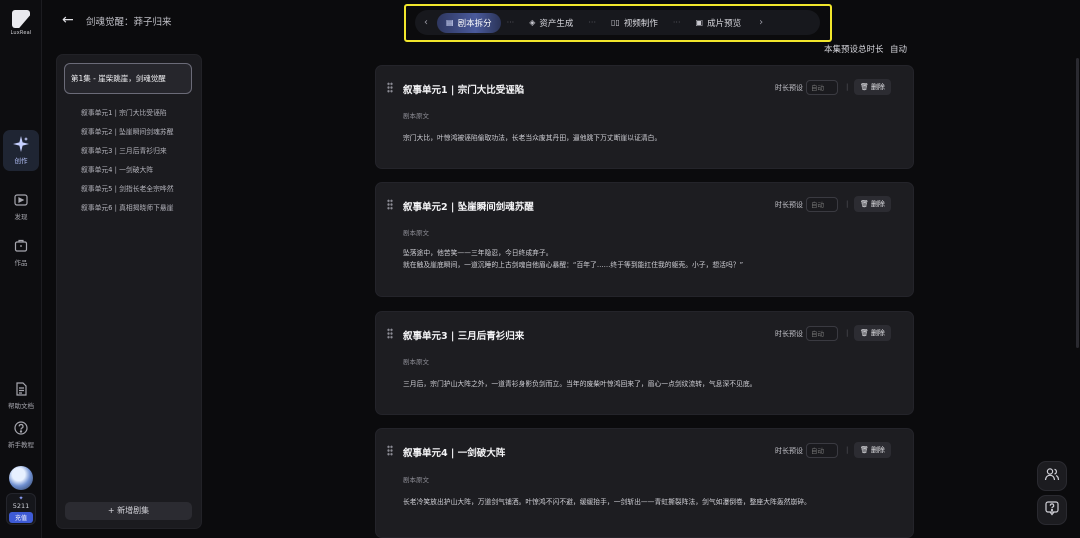  I want to click on rail-item-label: 新手教程, so click(21, 445).